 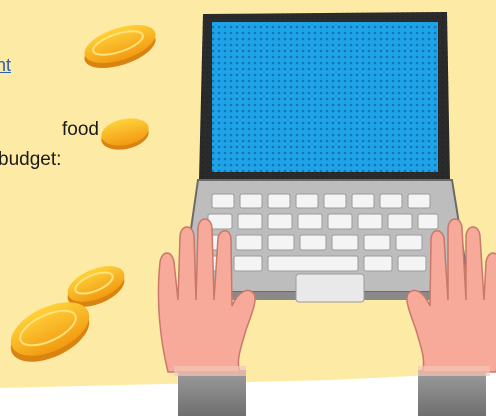 I want to click on body-text-line: food, so click(x=80, y=129).